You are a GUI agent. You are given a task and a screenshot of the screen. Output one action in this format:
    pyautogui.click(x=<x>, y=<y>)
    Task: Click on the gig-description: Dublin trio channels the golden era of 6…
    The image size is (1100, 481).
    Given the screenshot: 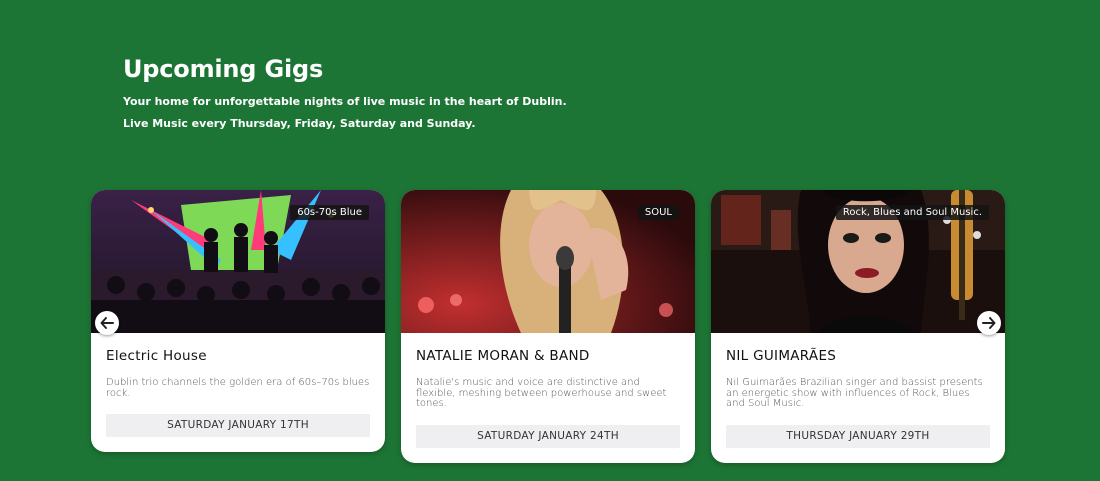 What is the action you would take?
    pyautogui.click(x=238, y=388)
    